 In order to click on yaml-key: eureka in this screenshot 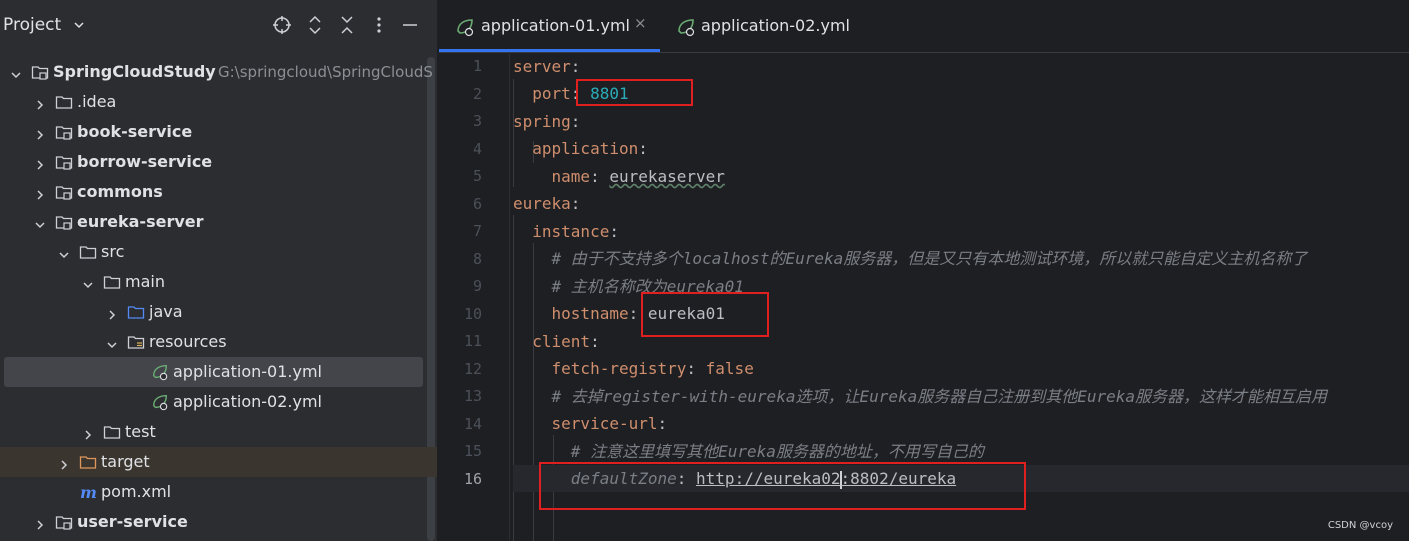, I will do `click(542, 203)`.